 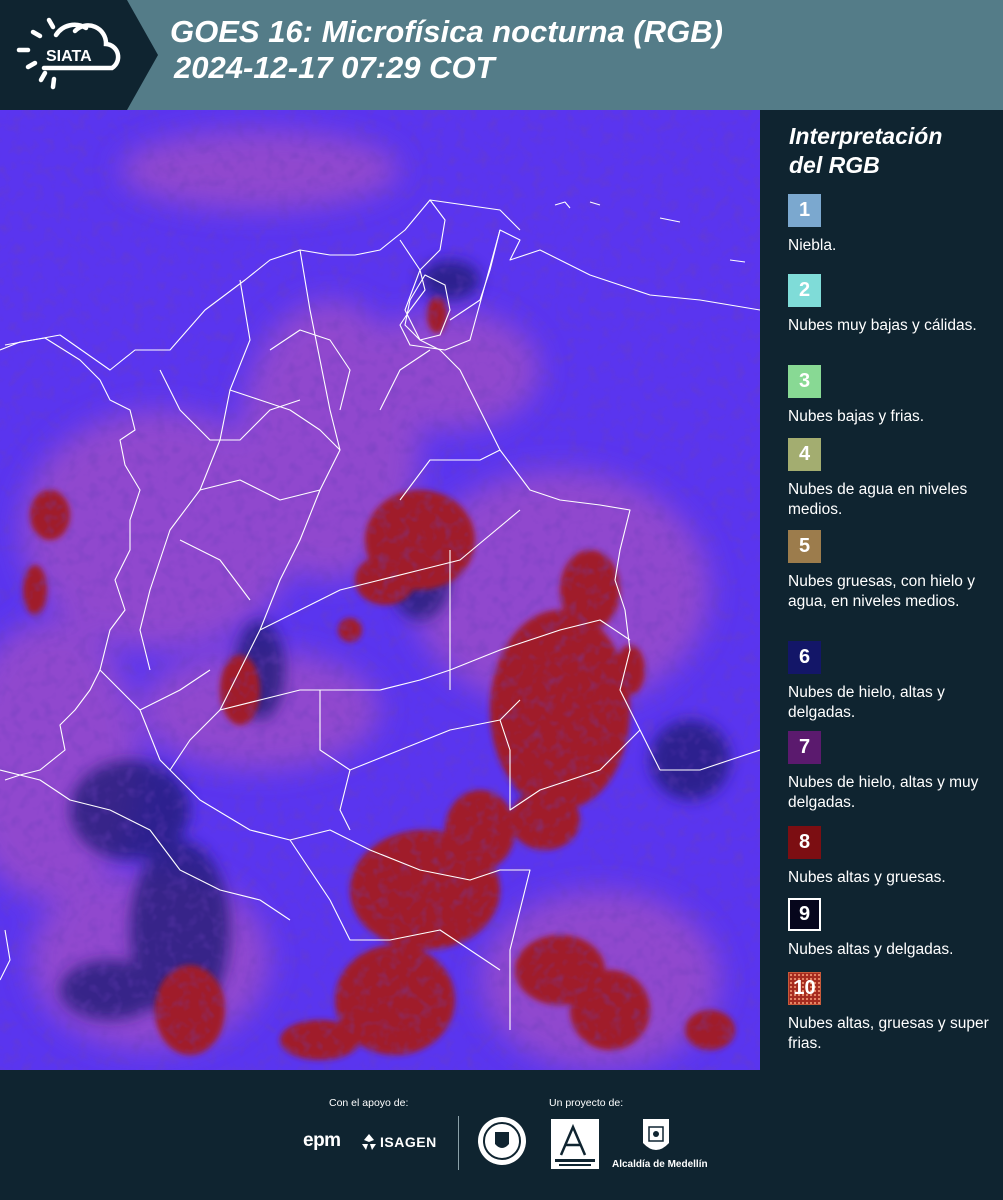 What do you see at coordinates (660, 1164) in the screenshot?
I see `alcaldia-label: Alcaldía de Medellín` at bounding box center [660, 1164].